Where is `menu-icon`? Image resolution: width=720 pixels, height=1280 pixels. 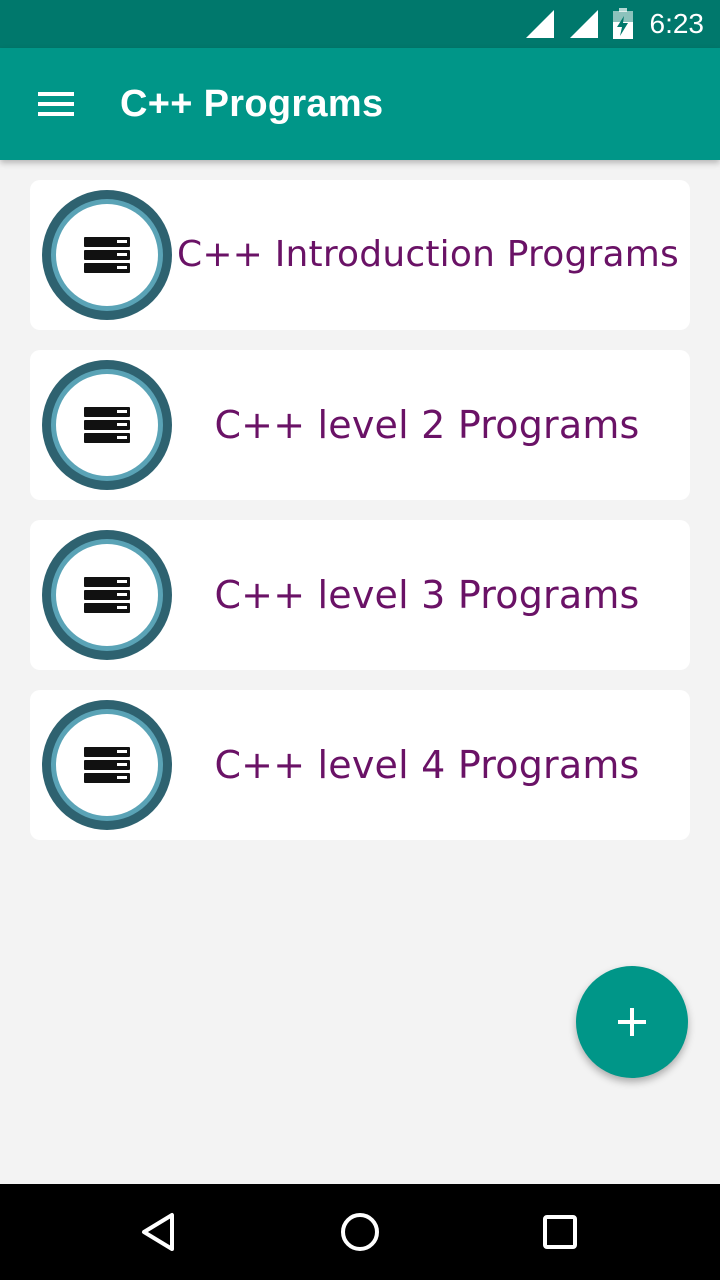
menu-icon is located at coordinates (56, 104).